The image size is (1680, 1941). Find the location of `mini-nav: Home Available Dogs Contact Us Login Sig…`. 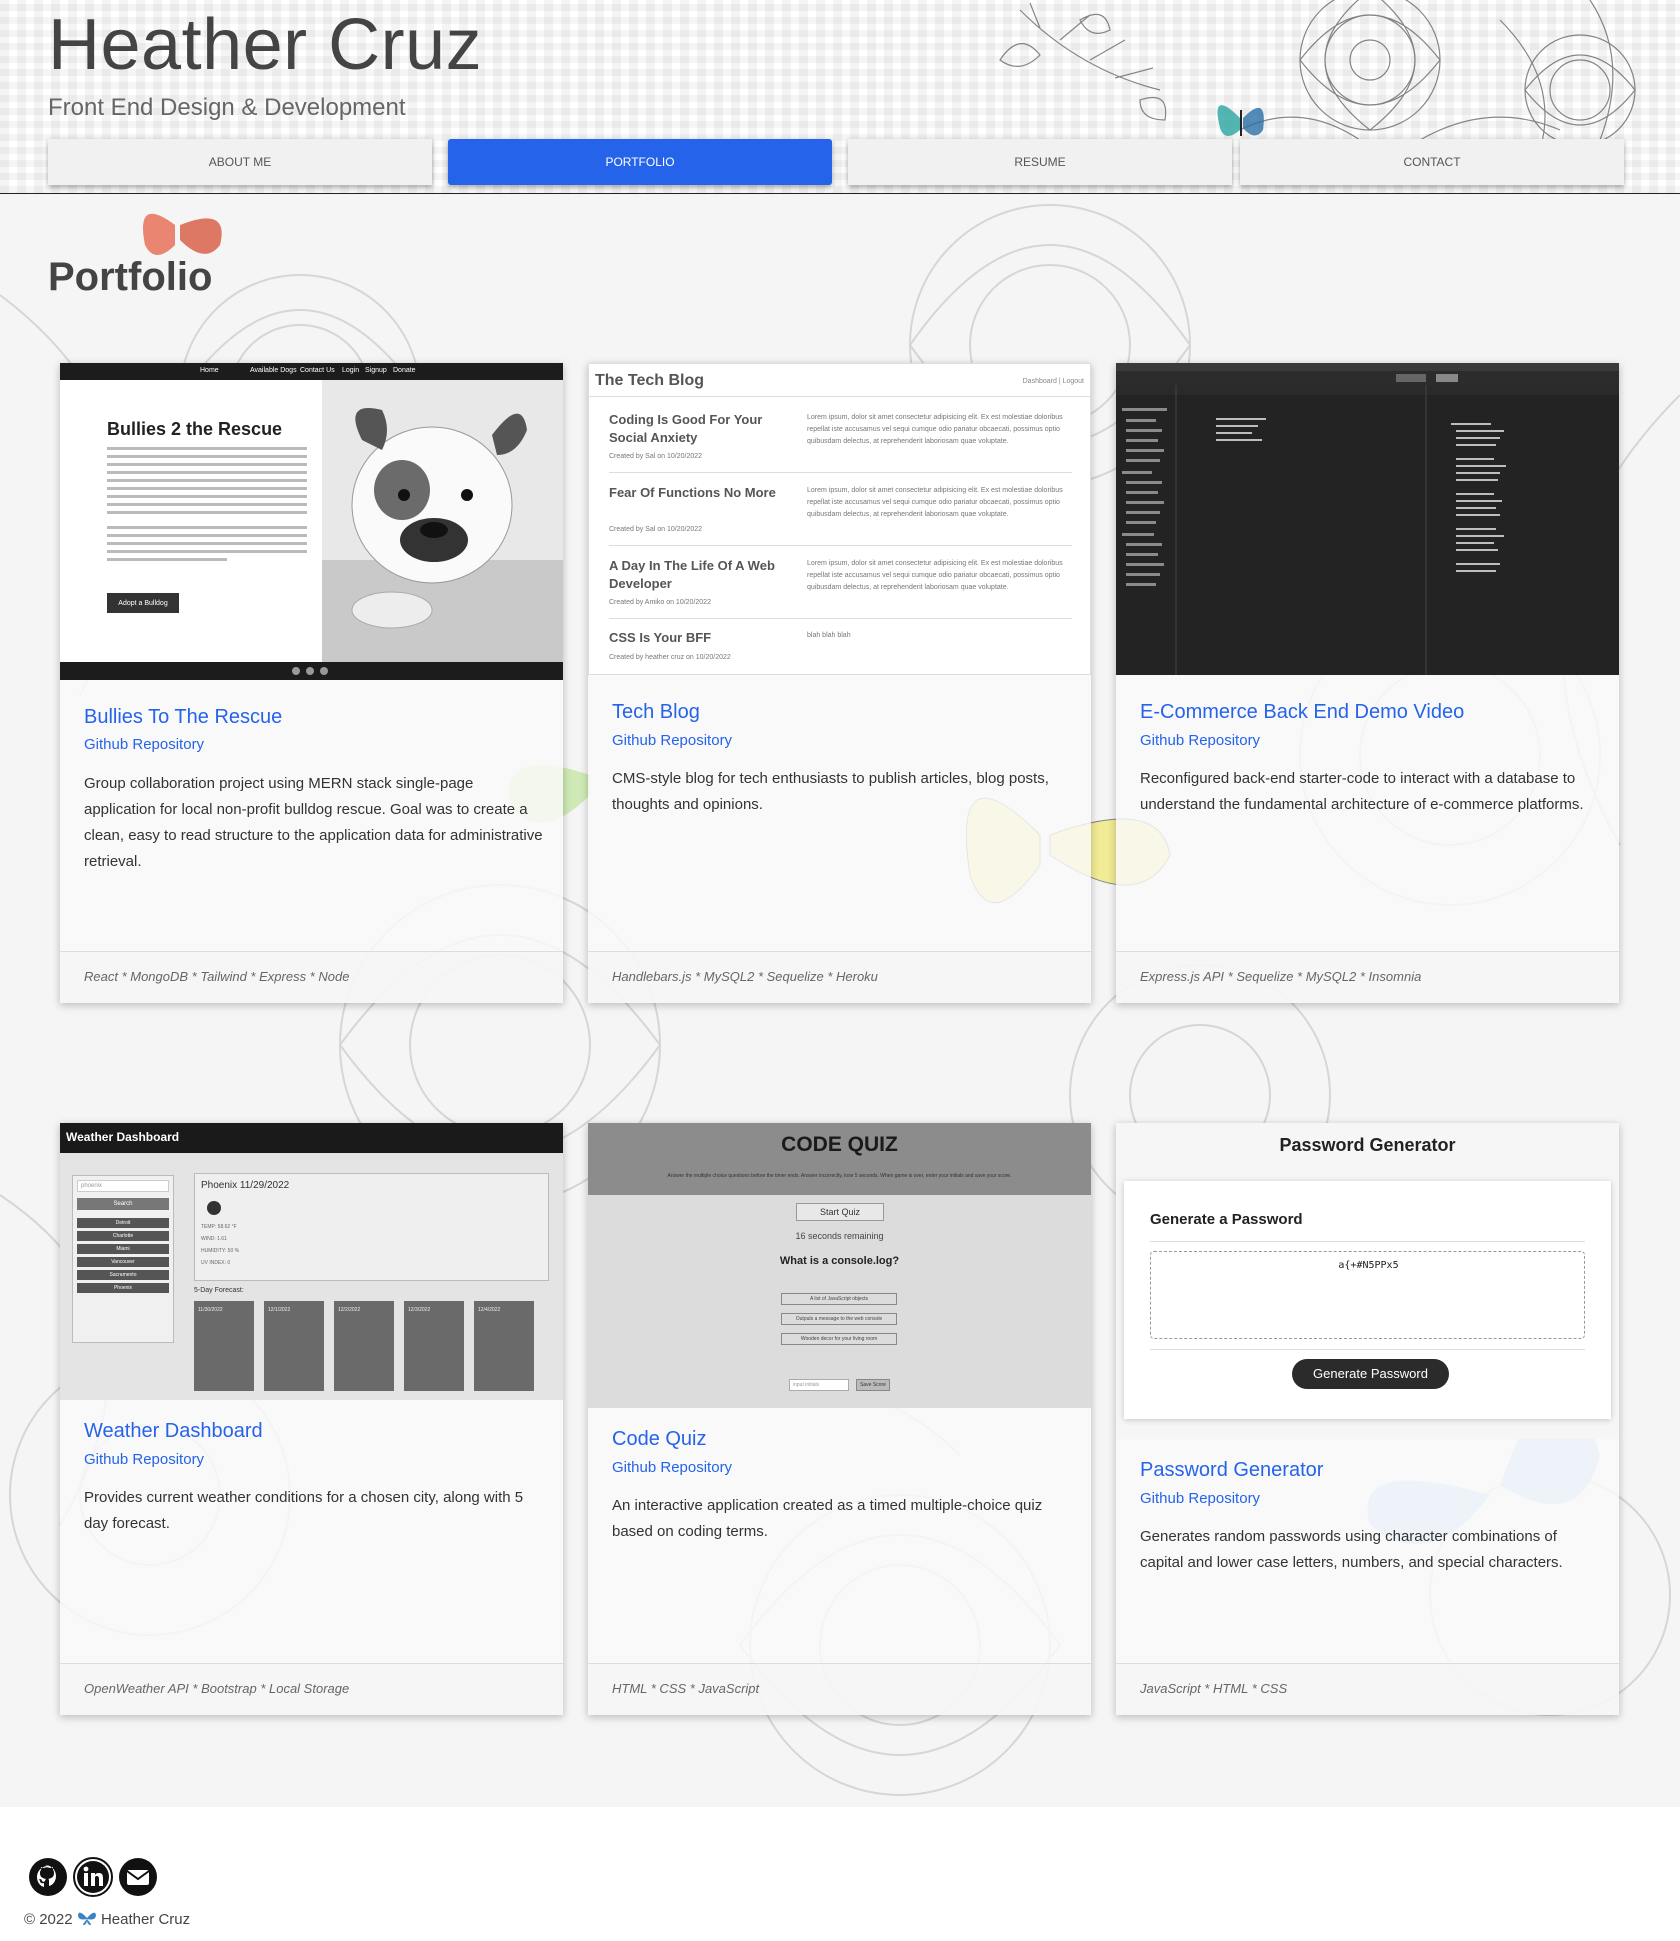

mini-nav: Home Available Dogs Contact Us Login Sig… is located at coordinates (311, 371).